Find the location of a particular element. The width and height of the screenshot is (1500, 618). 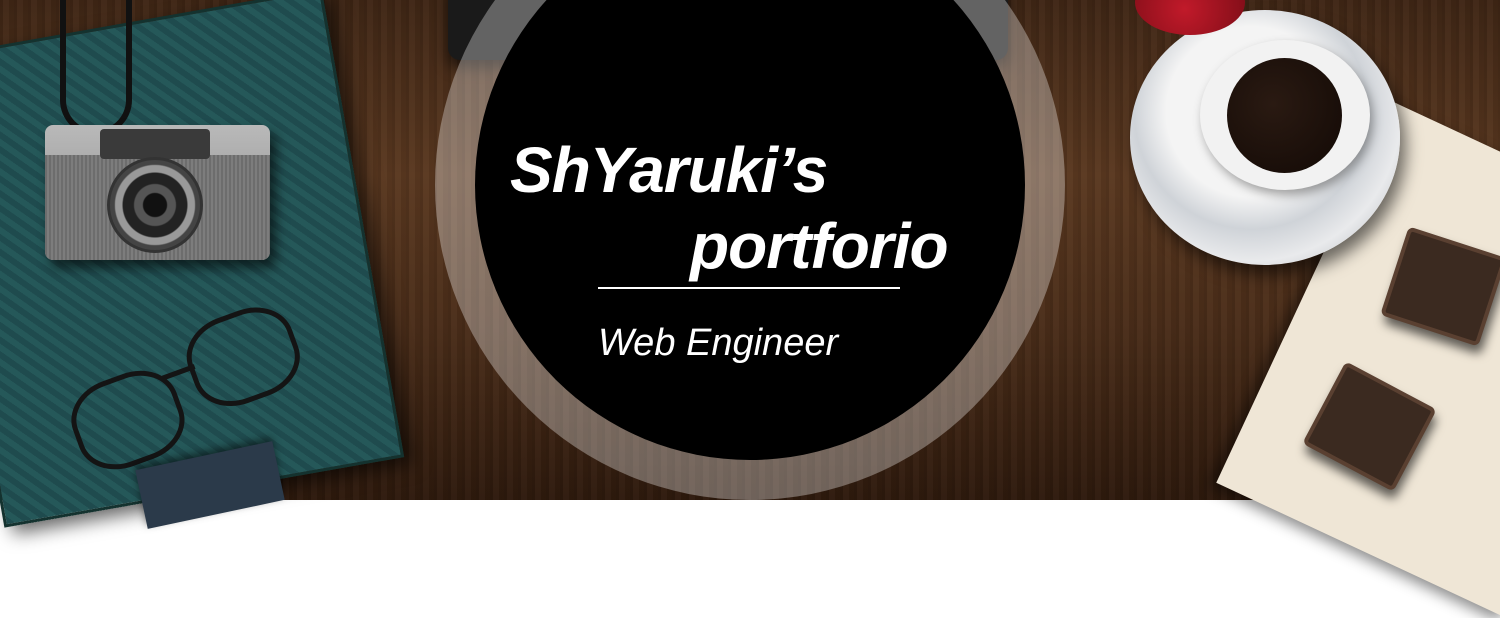

camera-icon is located at coordinates (157, 192).